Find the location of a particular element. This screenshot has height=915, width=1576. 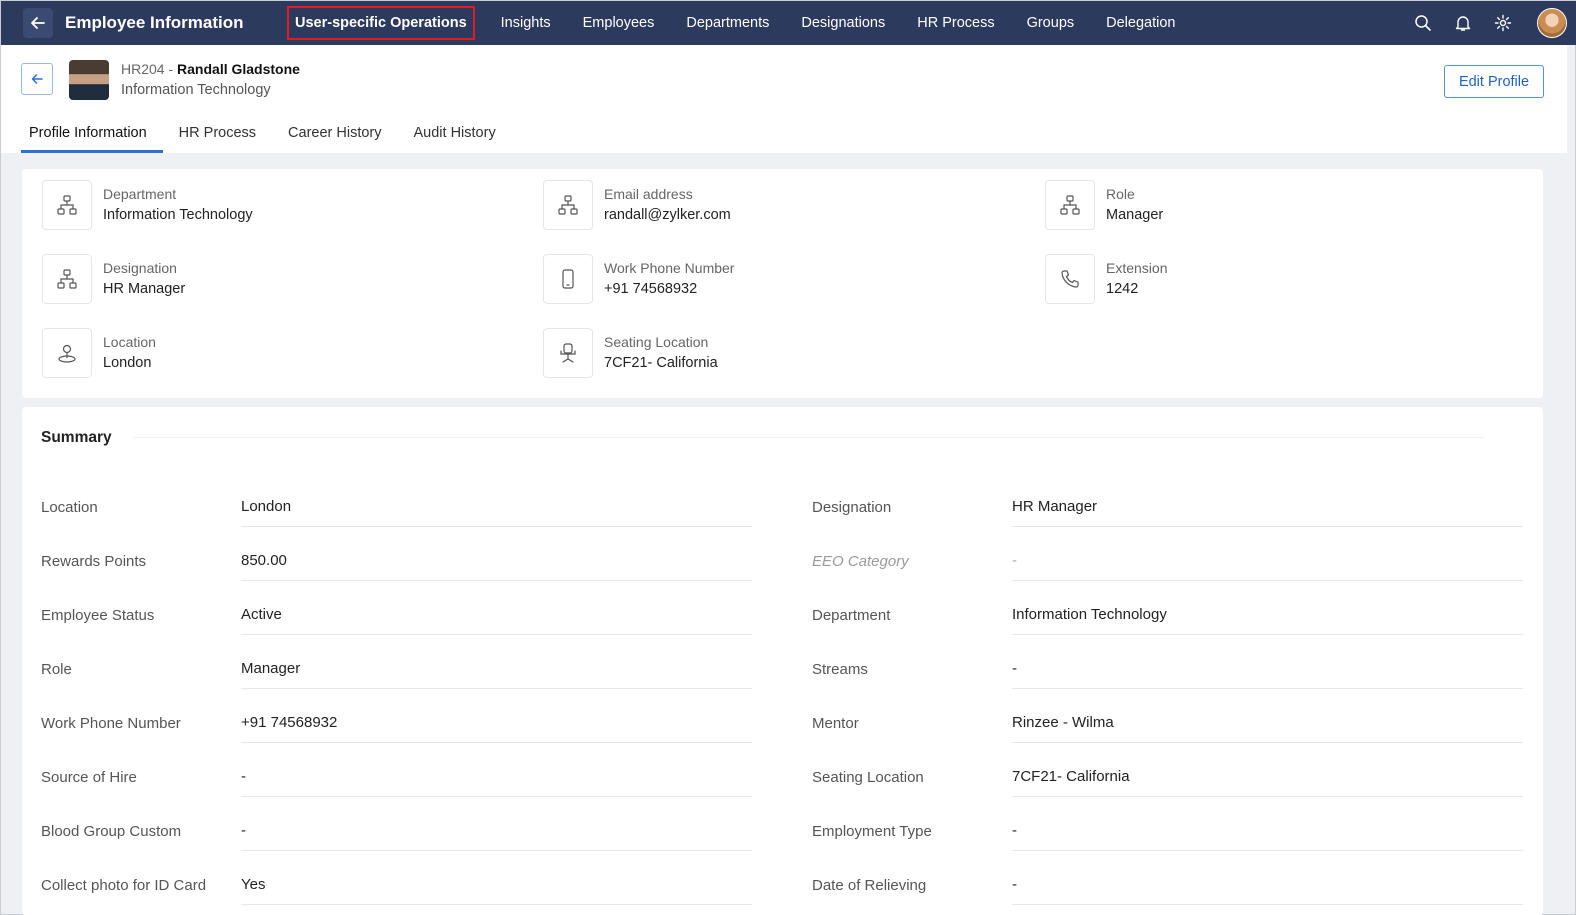

info-label: Extension is located at coordinates (1137, 268).